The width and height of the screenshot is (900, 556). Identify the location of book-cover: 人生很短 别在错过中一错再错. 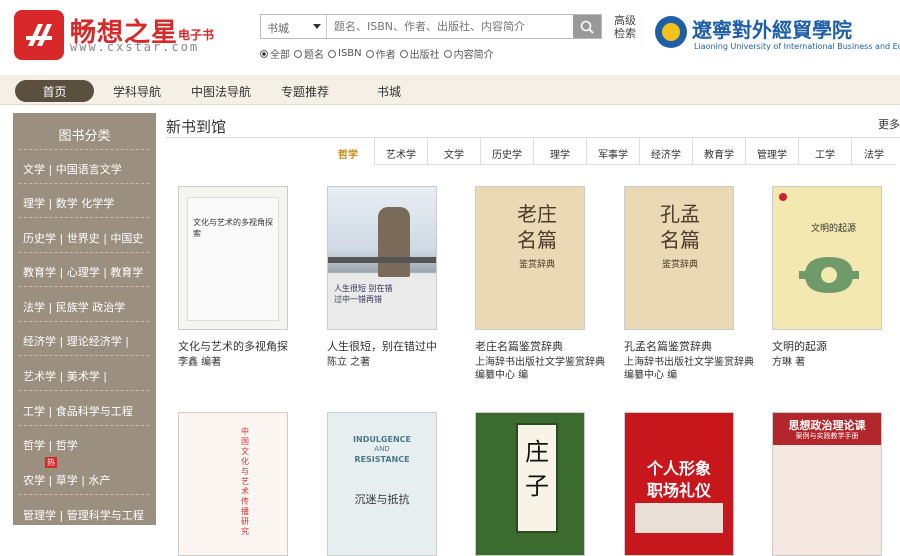
(382, 258).